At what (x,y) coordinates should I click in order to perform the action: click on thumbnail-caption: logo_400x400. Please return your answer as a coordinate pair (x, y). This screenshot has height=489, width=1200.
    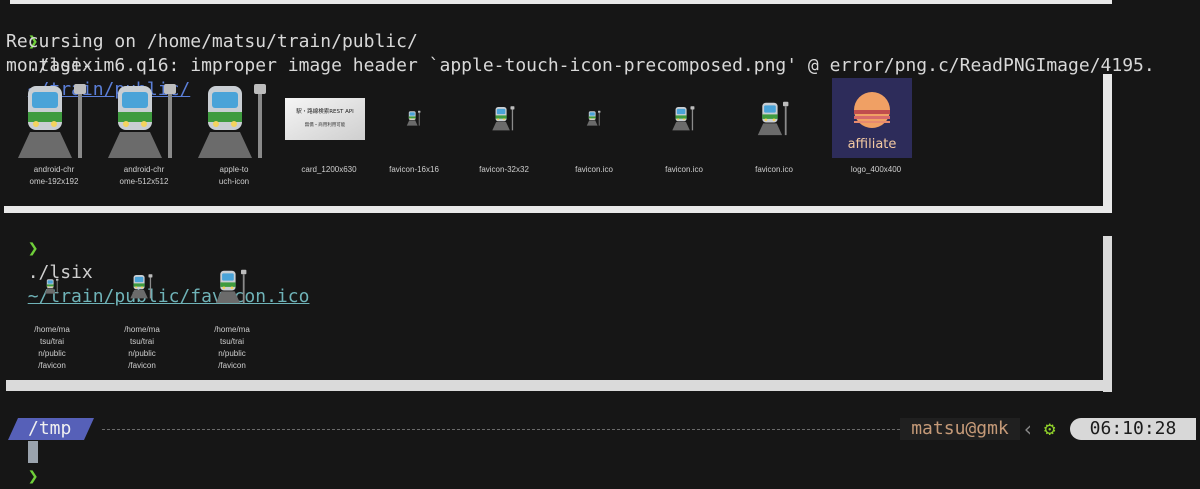
    Looking at the image, I should click on (876, 169).